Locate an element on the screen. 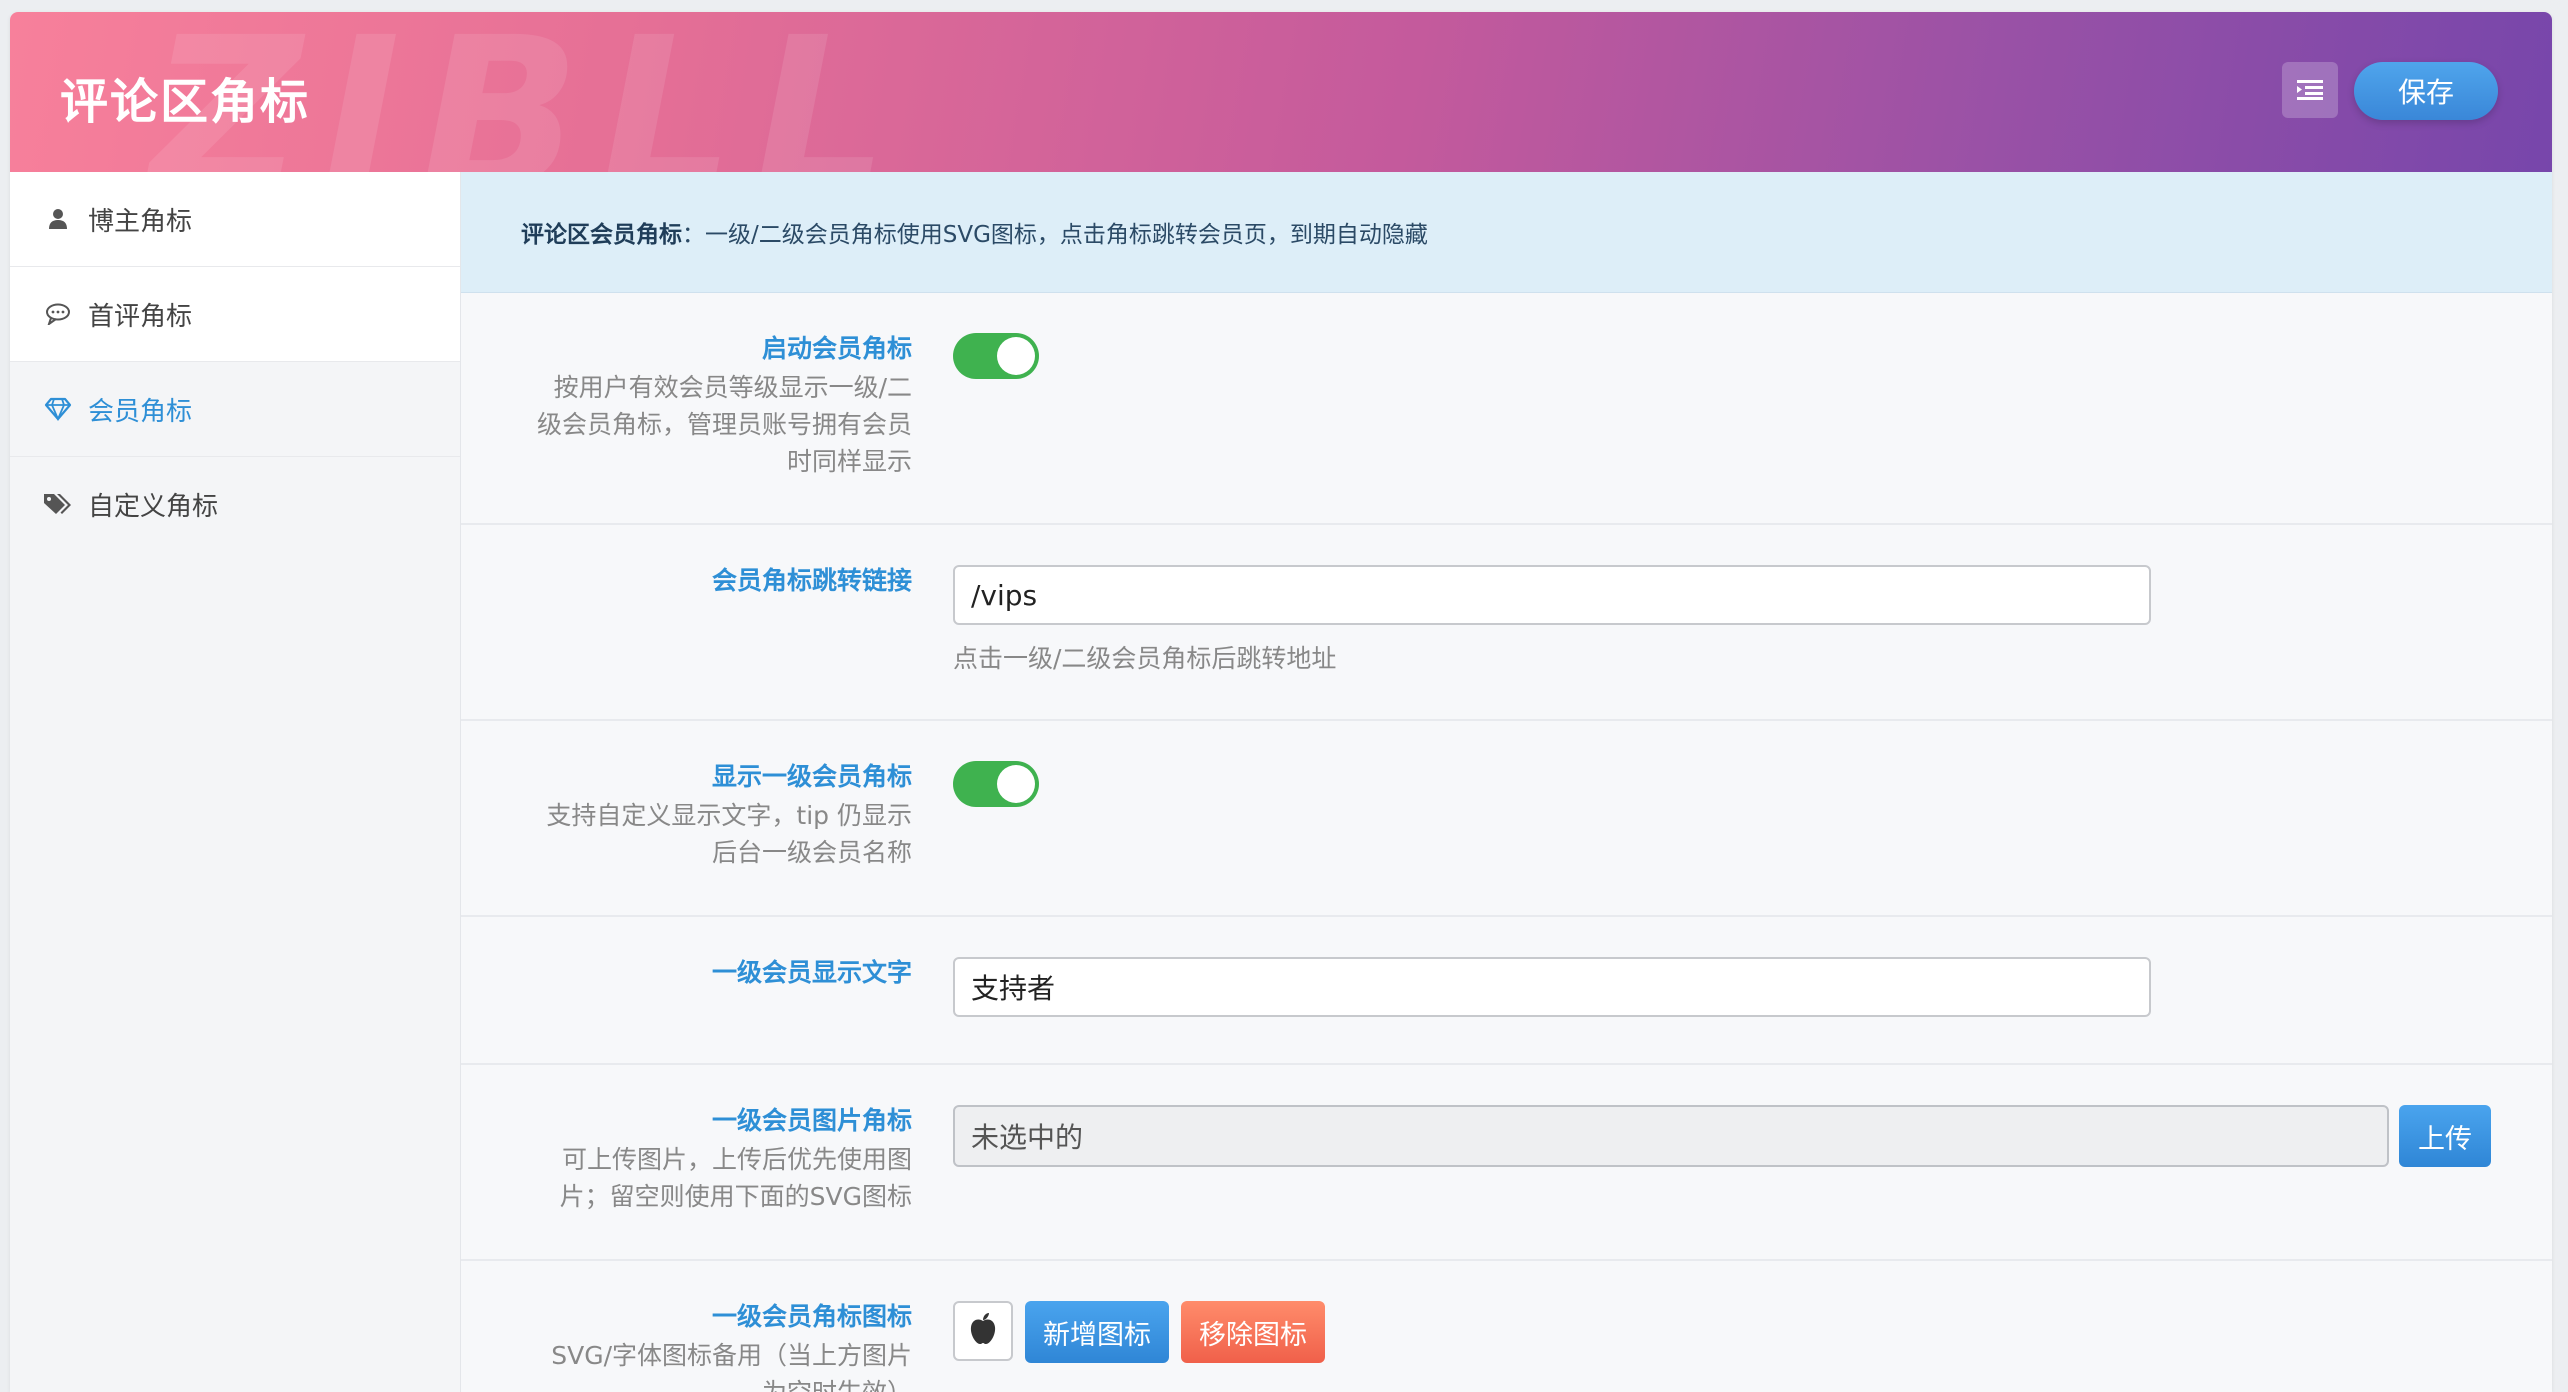 The width and height of the screenshot is (2568, 1392). setting-title: 会员角标跳转链接 is located at coordinates (811, 580).